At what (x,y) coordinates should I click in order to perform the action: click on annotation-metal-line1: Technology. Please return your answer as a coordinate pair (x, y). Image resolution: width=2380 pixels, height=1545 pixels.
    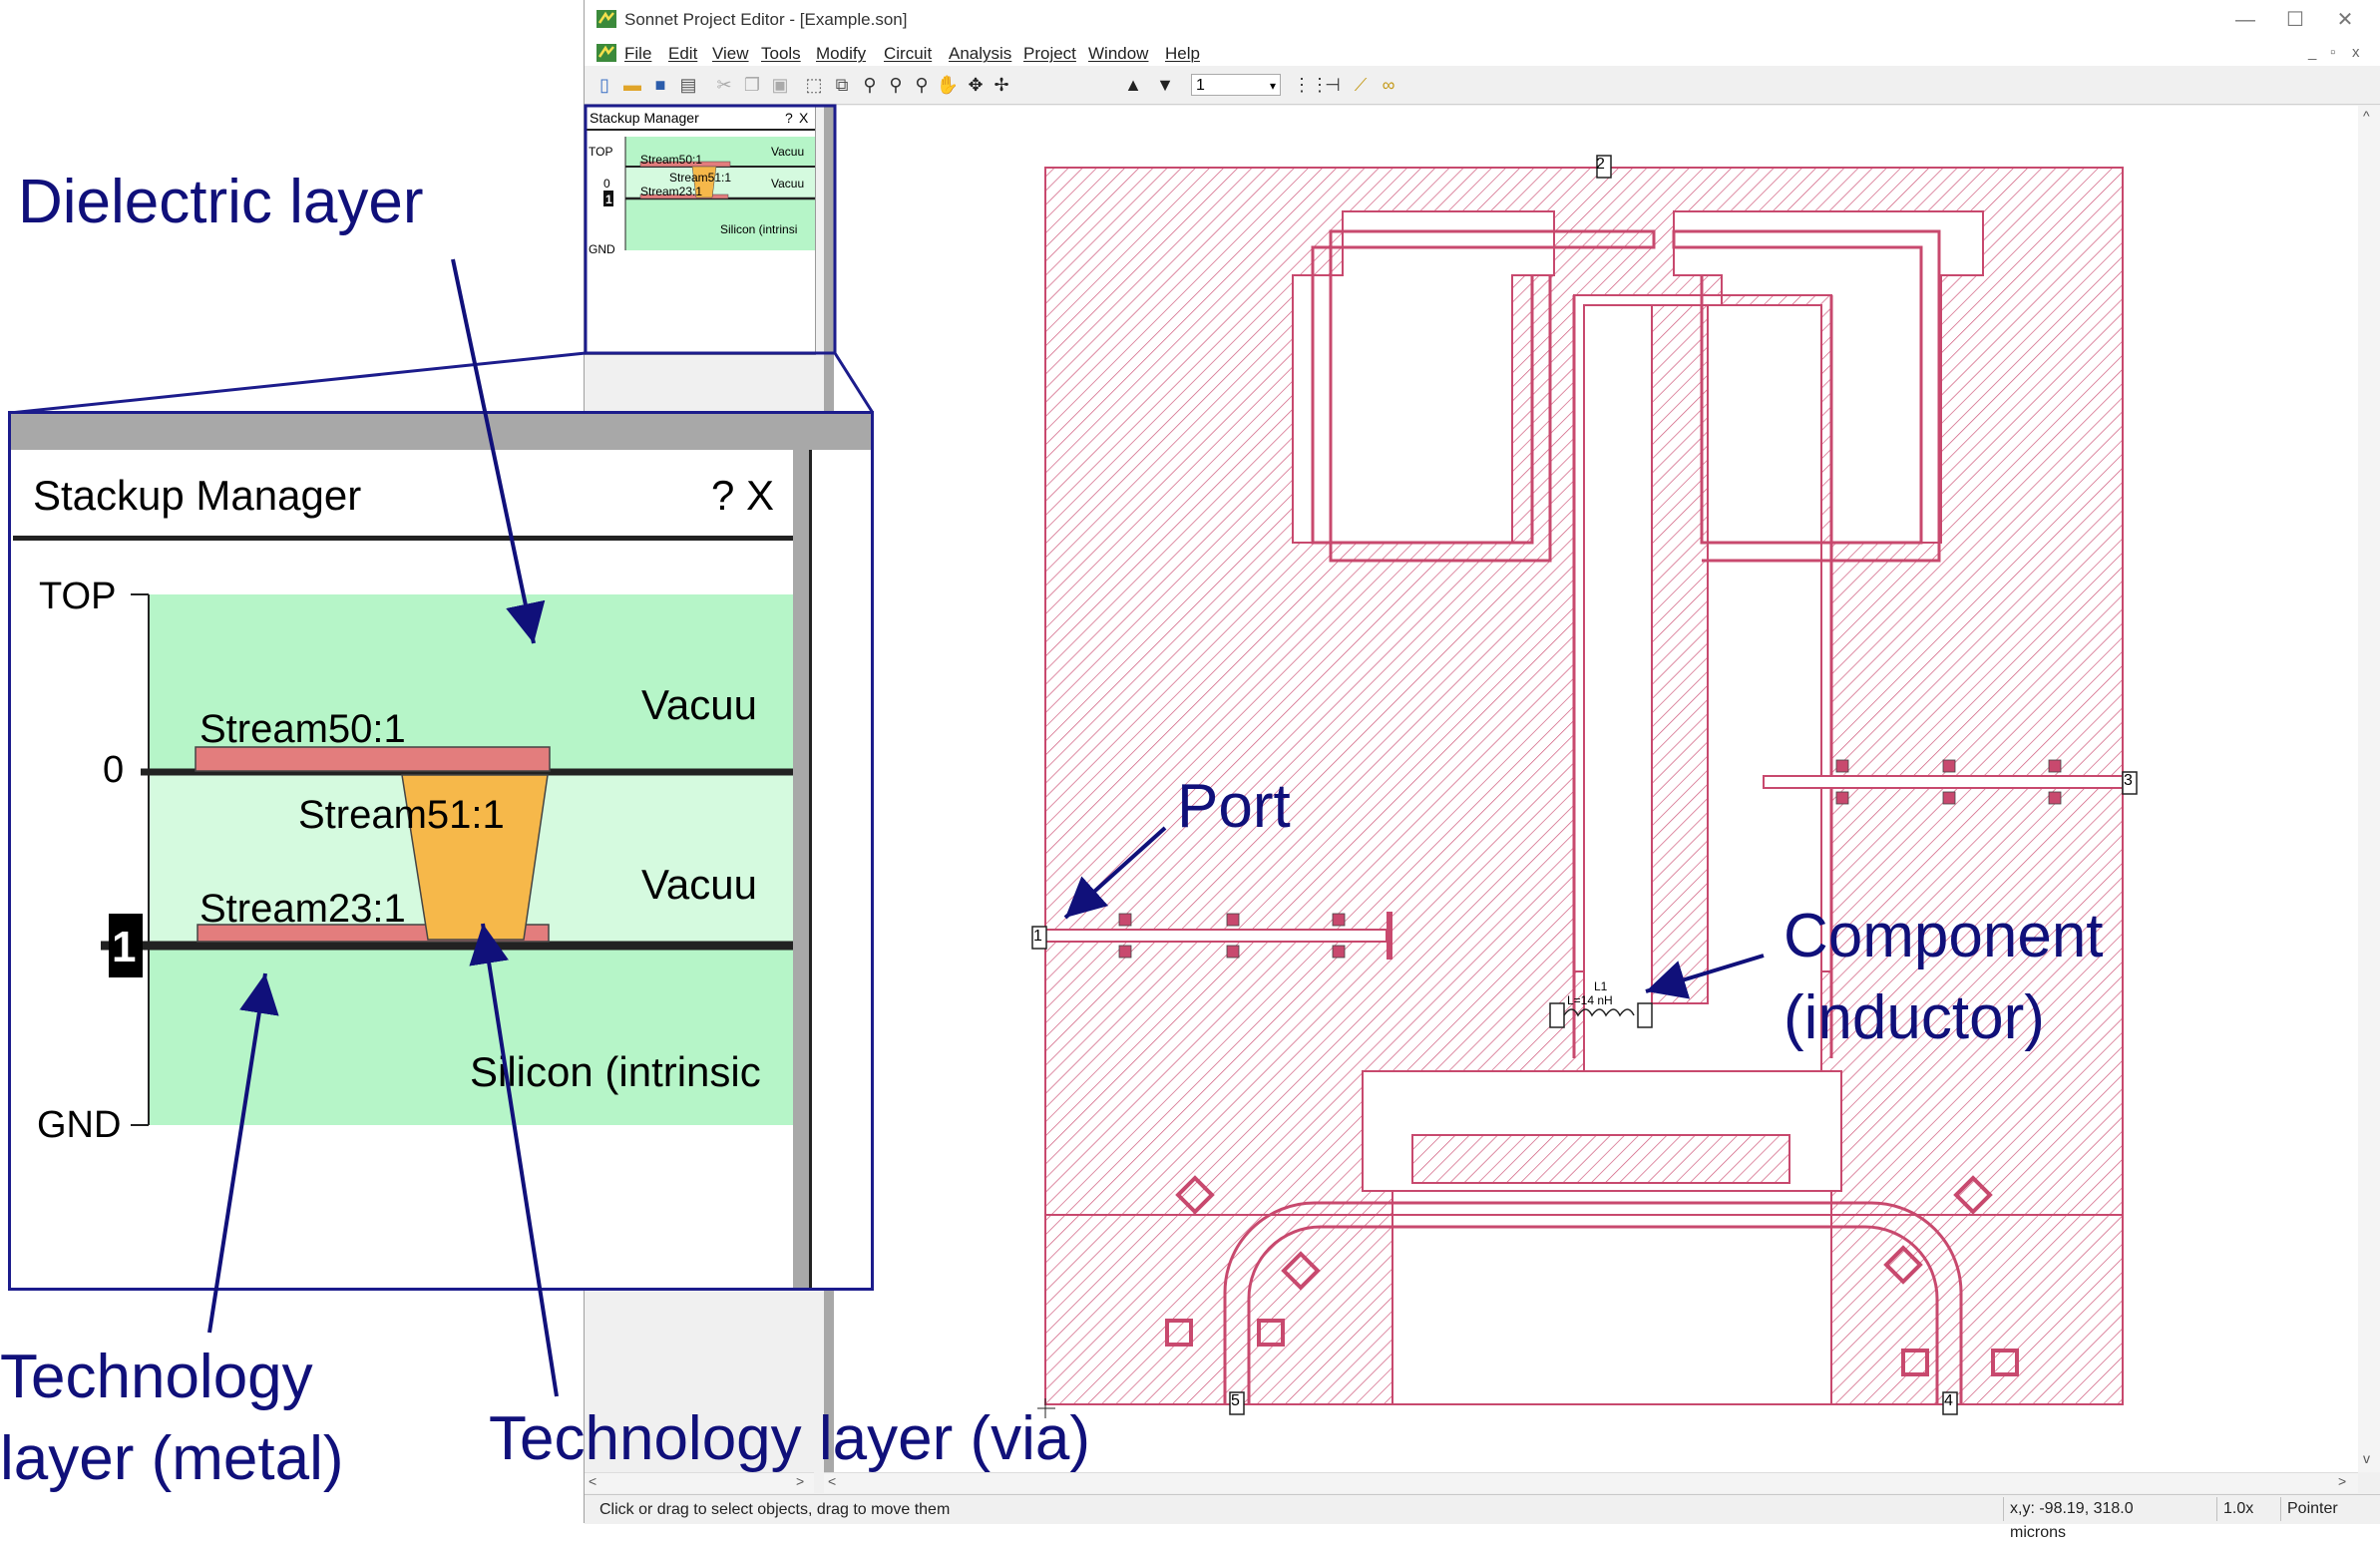
    Looking at the image, I should click on (157, 1377).